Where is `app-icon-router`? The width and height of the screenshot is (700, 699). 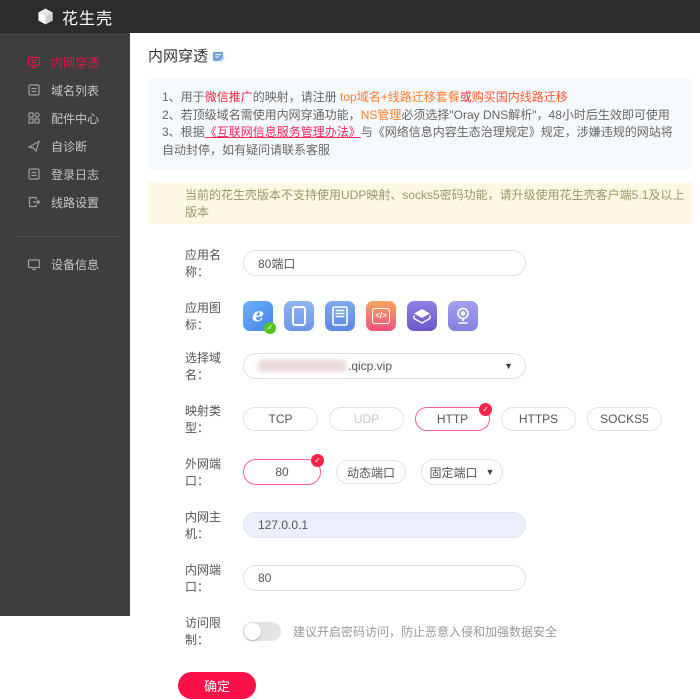 app-icon-router is located at coordinates (422, 316).